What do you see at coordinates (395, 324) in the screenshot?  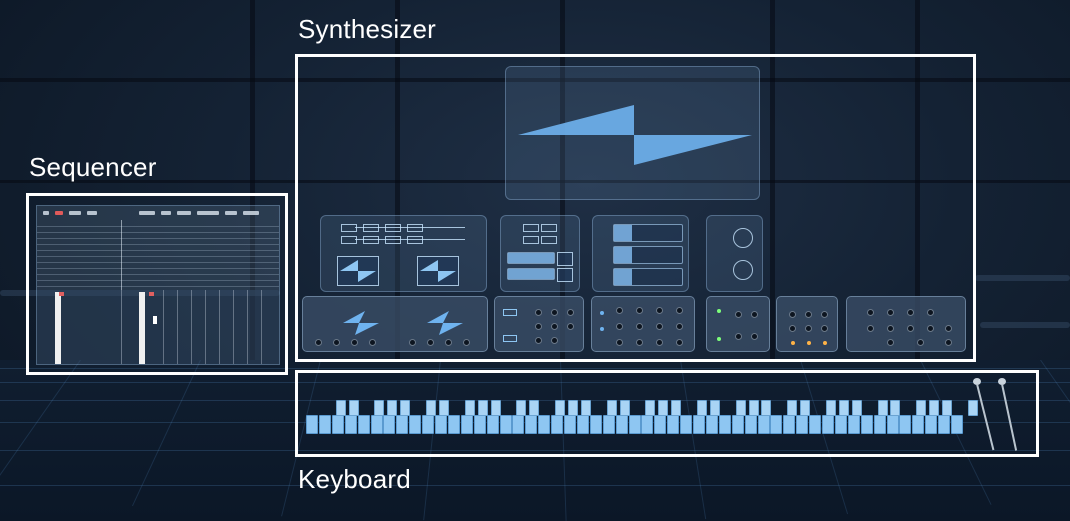 I see `oscillator-module` at bounding box center [395, 324].